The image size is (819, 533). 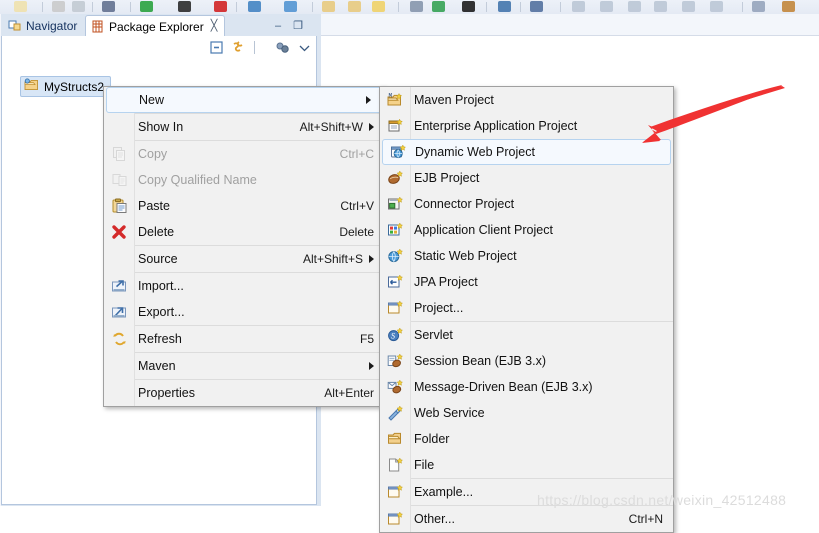 I want to click on menu-item-maven: Maven, so click(x=244, y=366).